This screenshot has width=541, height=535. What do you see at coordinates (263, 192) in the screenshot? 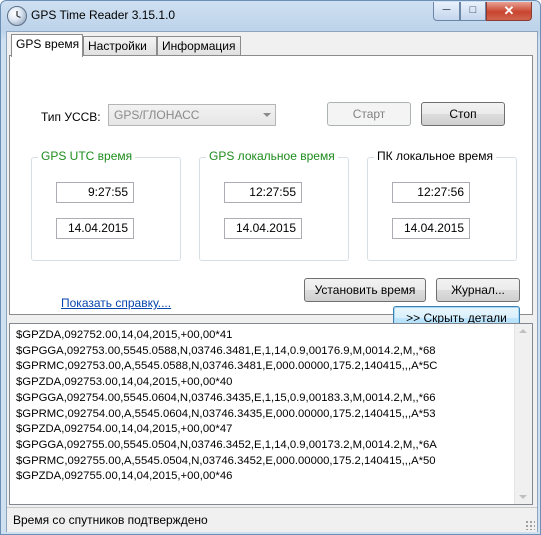
I see `gps-local-time-field: 12:27:55` at bounding box center [263, 192].